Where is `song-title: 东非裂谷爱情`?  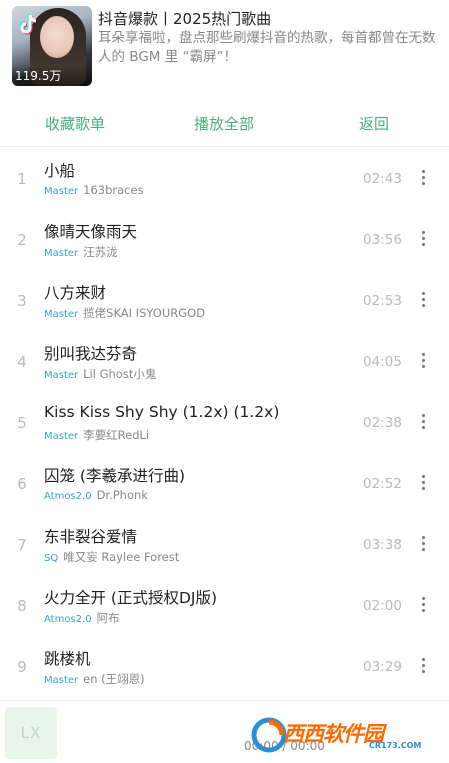 song-title: 东非裂谷爱情 is located at coordinates (91, 537).